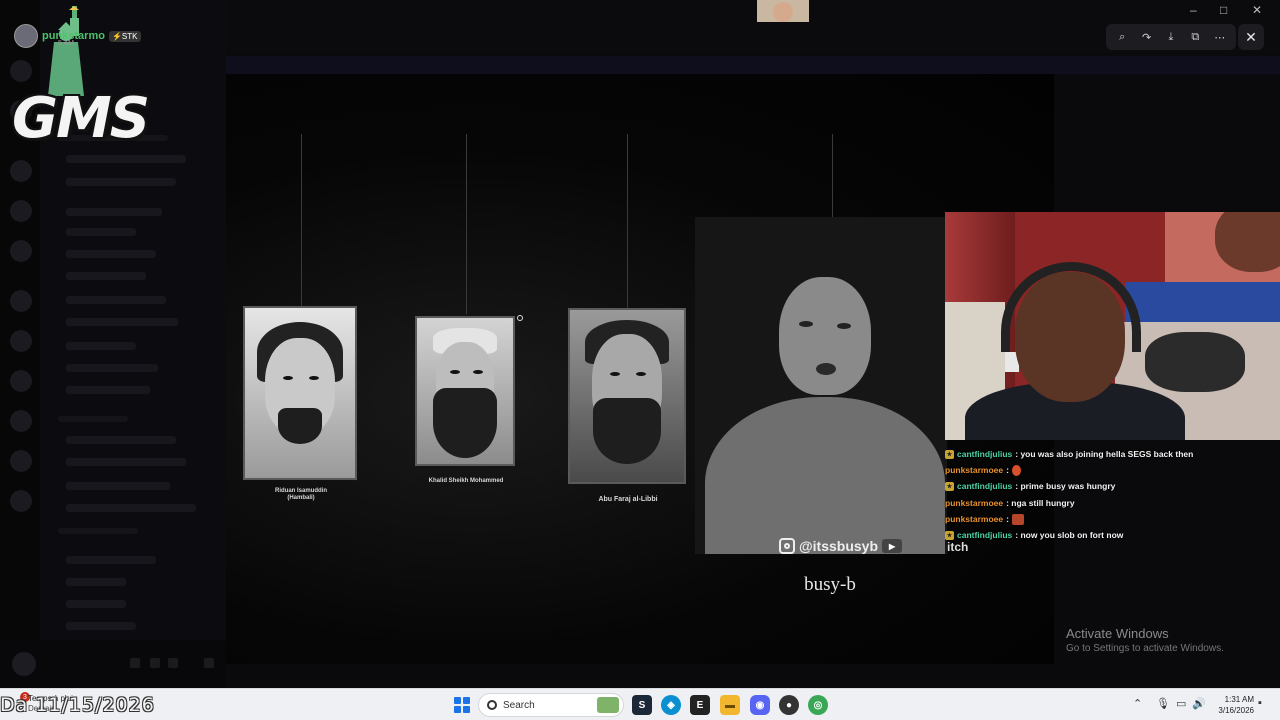 Image resolution: width=1280 pixels, height=720 pixels. Describe the element at coordinates (462, 705) in the screenshot. I see `start-button` at that location.